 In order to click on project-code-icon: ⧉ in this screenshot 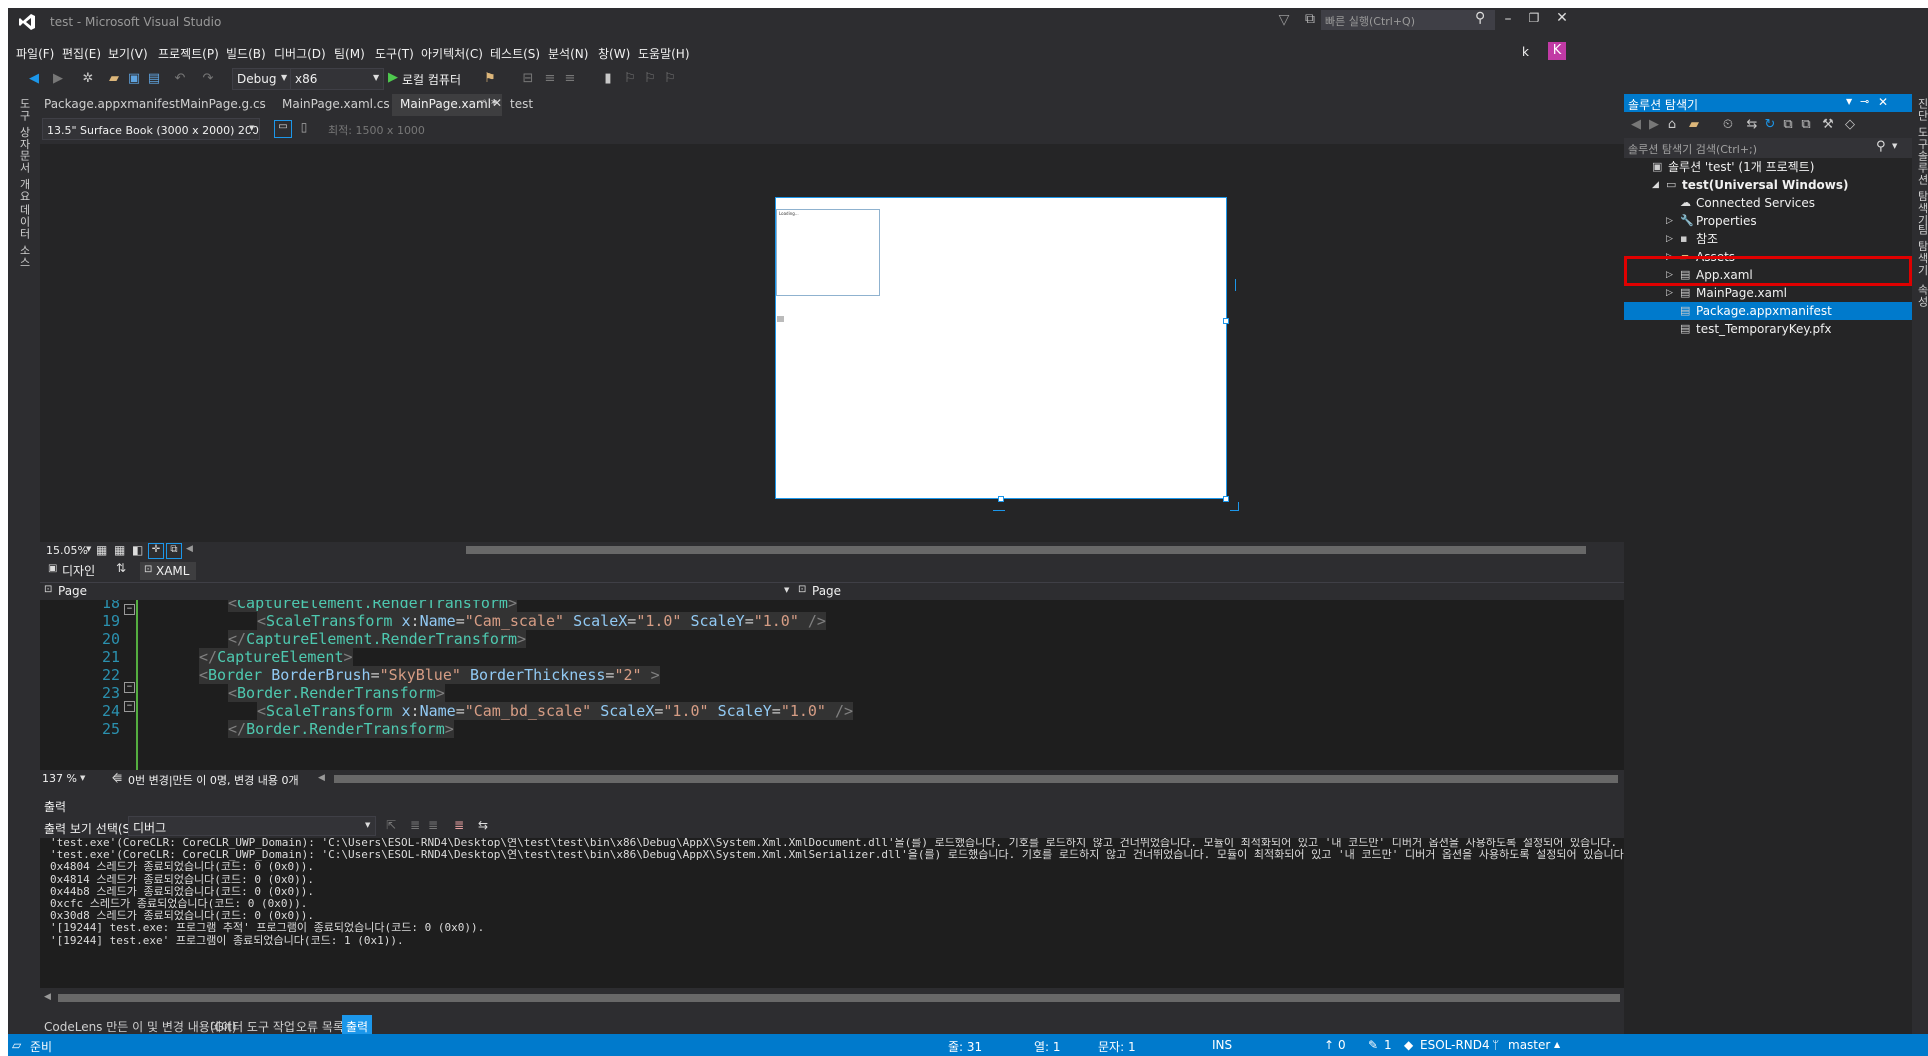, I will do `click(174, 551)`.